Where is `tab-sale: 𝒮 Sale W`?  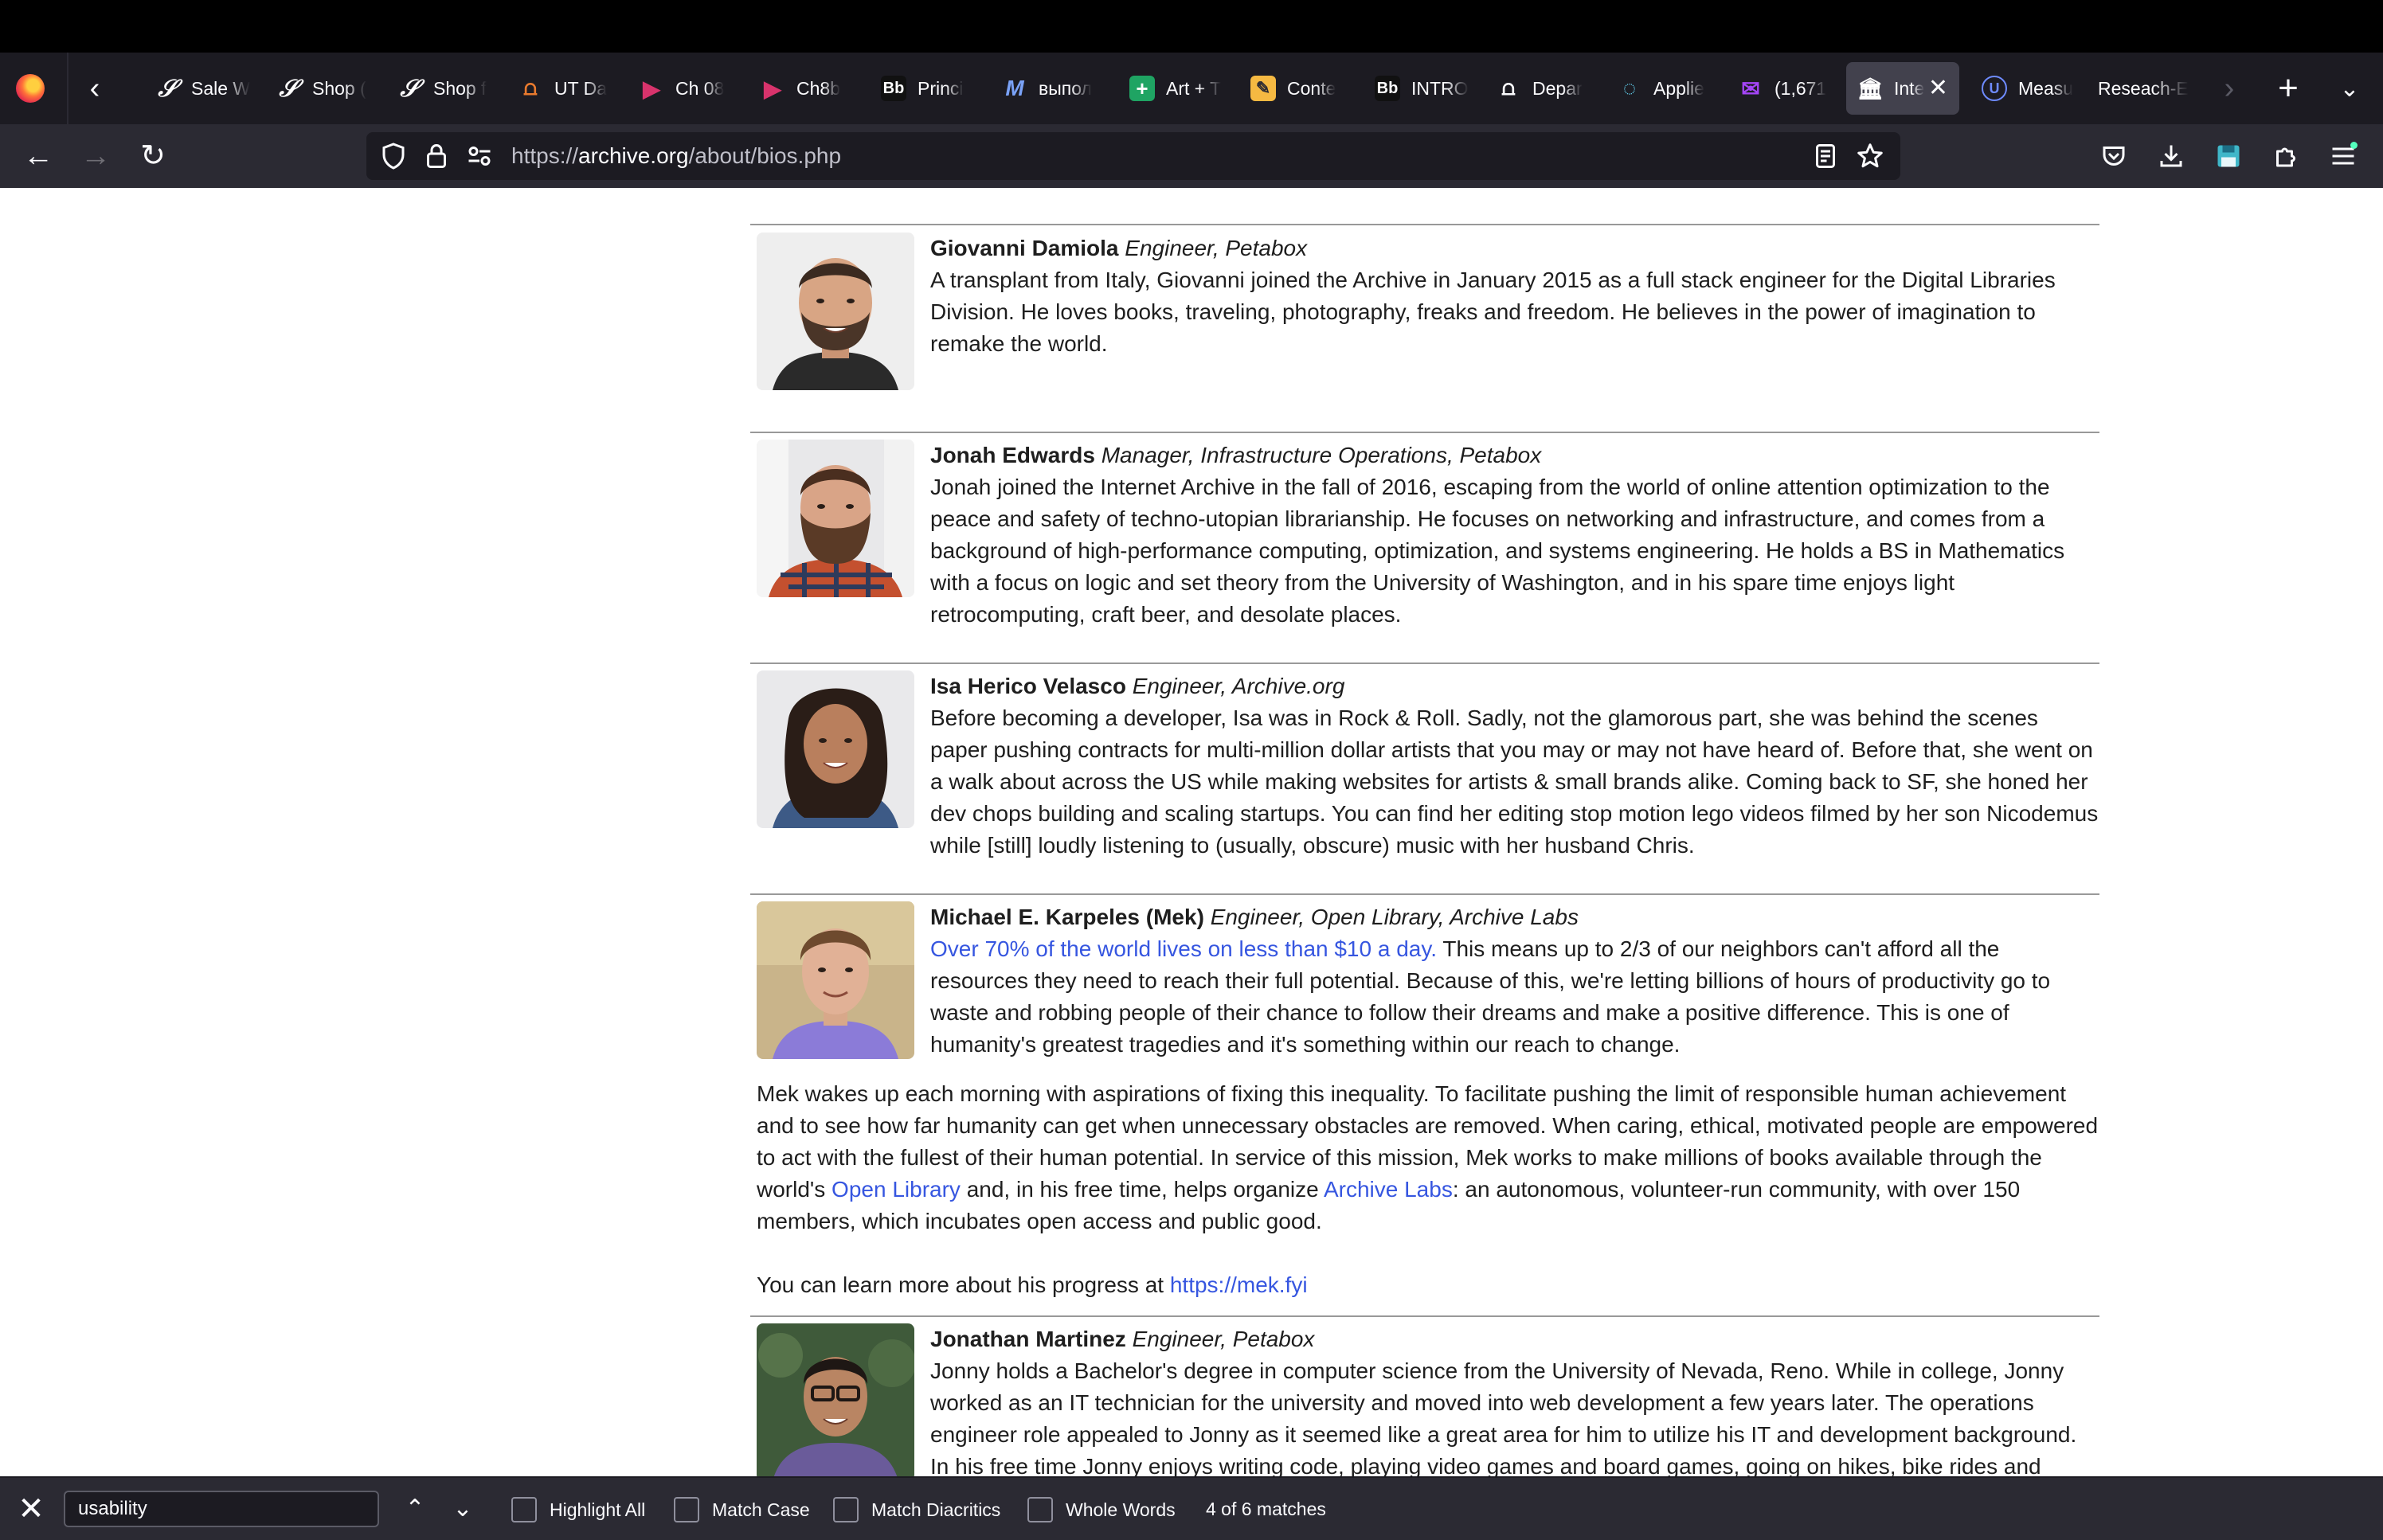
tab-sale: 𝒮 Sale W is located at coordinates (203, 88).